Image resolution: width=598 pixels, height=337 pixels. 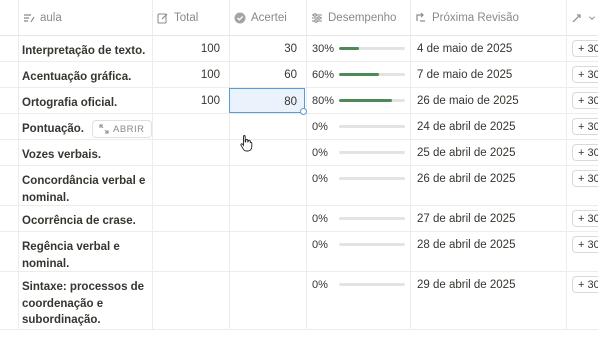 What do you see at coordinates (162, 18) in the screenshot?
I see `edit-icon` at bounding box center [162, 18].